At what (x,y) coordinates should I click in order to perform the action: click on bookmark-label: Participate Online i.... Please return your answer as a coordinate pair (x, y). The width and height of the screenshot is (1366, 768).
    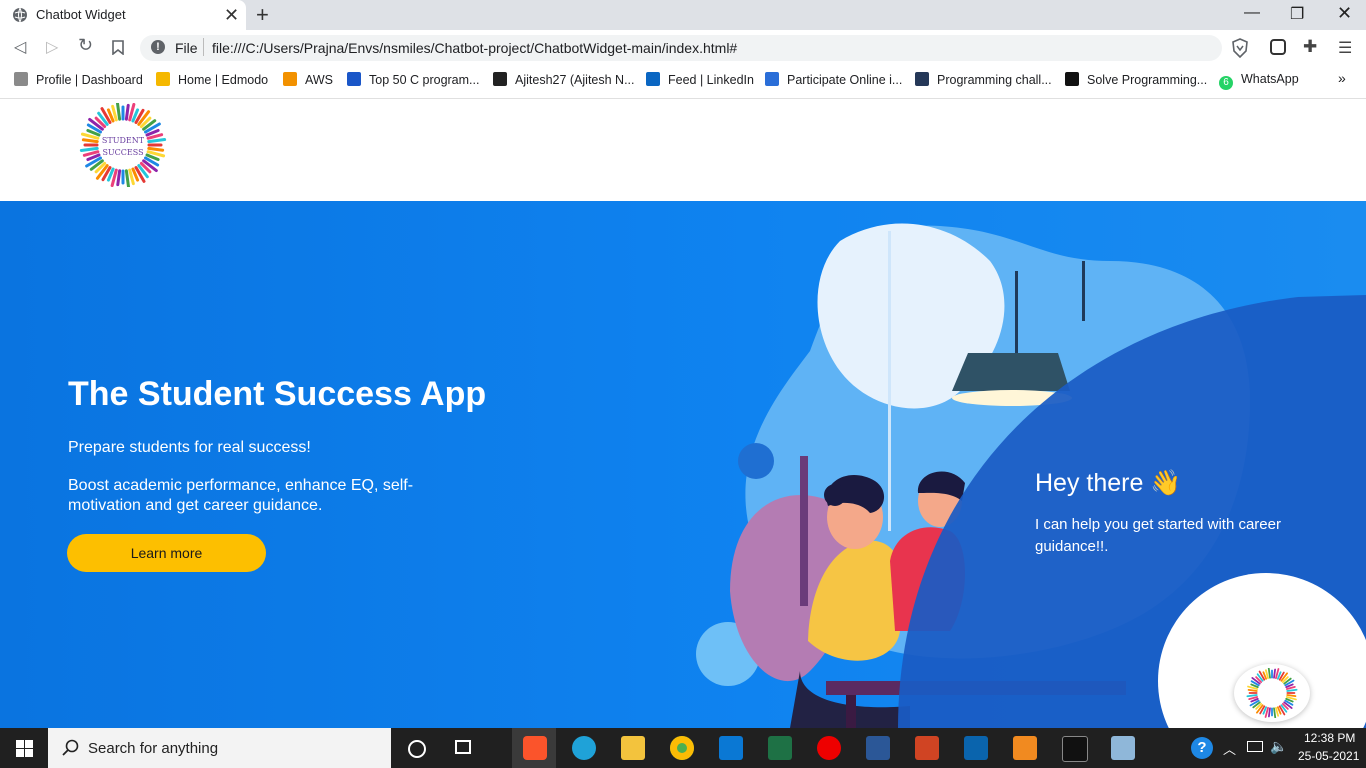
    Looking at the image, I should click on (845, 80).